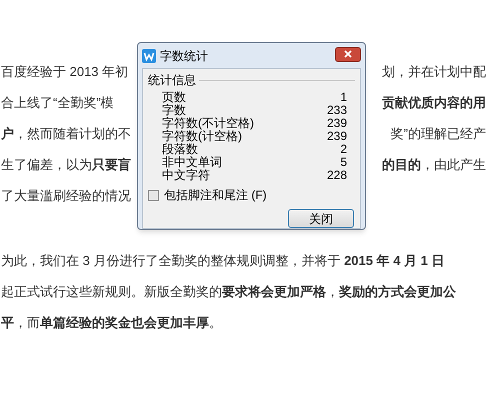  I want to click on document-text: 贡献优质内容的用, so click(434, 103).